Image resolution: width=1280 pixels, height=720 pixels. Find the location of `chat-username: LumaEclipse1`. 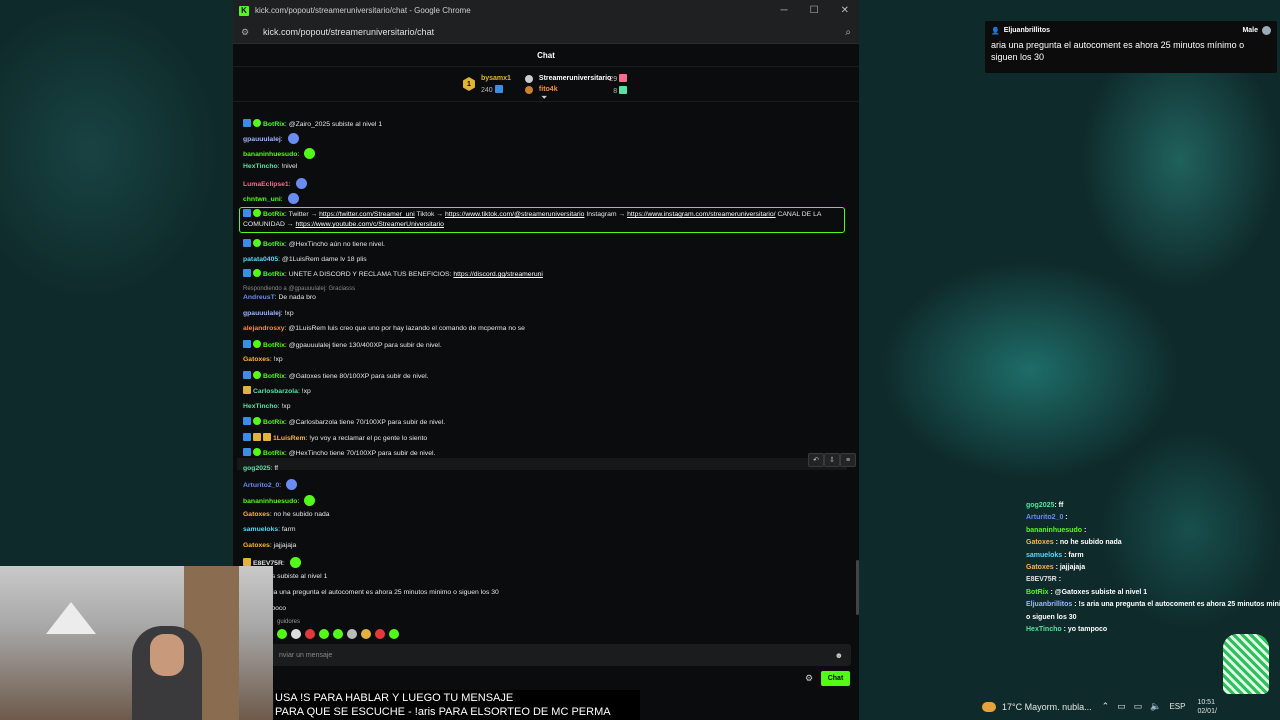

chat-username: LumaEclipse1 is located at coordinates (266, 184).